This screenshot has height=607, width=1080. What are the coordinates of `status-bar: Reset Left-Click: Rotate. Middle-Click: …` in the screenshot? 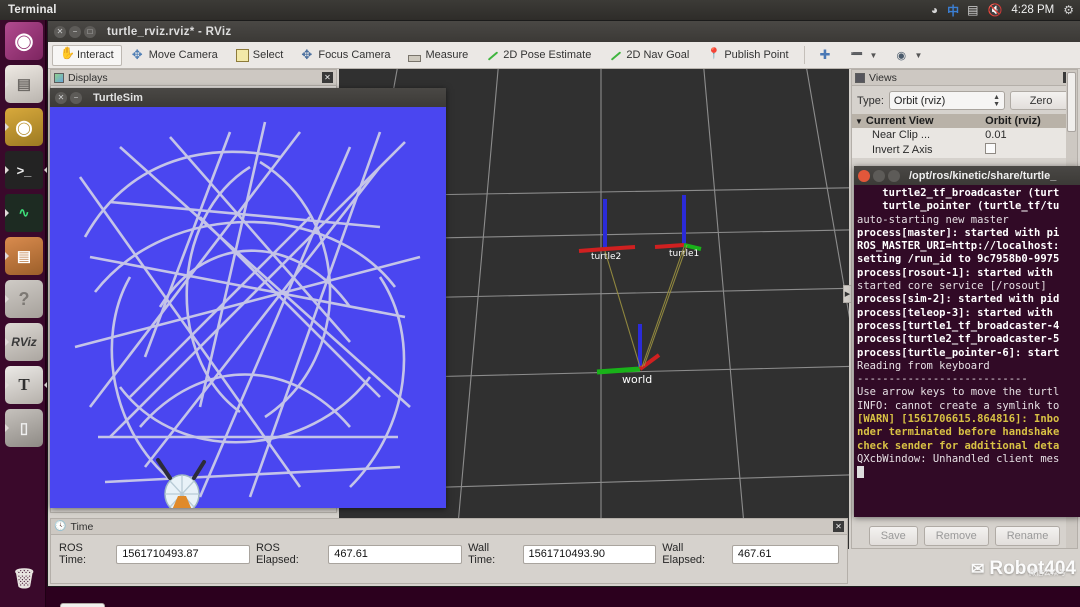 It's located at (330, 605).